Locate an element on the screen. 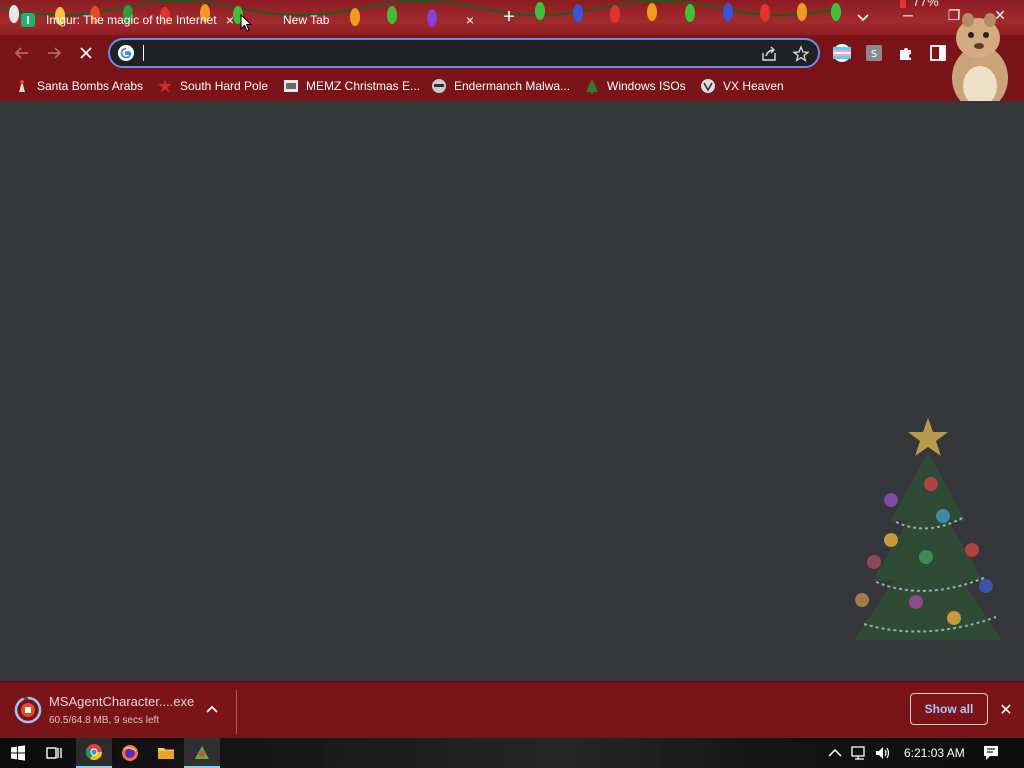 The image size is (1024, 768). tree-icon is located at coordinates (592, 86).